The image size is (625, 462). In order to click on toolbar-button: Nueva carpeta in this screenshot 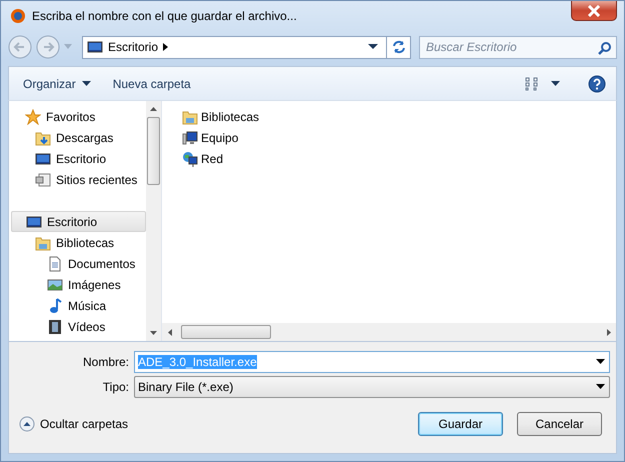, I will do `click(151, 84)`.